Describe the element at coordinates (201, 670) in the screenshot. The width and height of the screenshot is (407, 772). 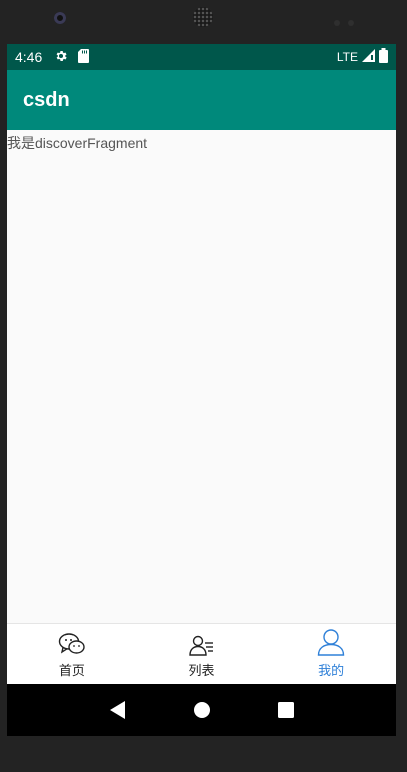
I see `nav-label-list: 列表` at that location.